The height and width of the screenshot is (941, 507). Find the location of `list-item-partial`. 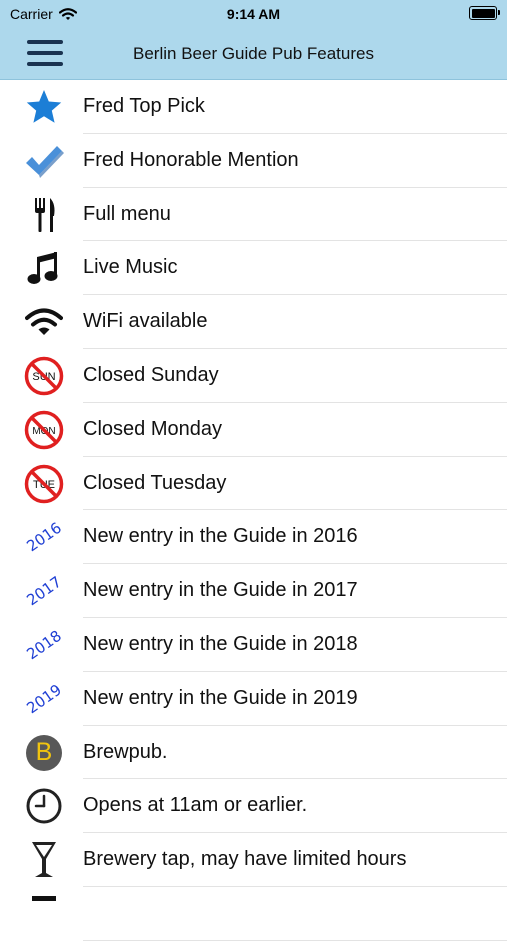

list-item-partial is located at coordinates (253, 914).